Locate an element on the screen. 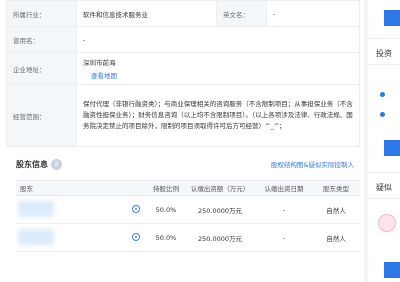  side-button-top is located at coordinates (392, 18).